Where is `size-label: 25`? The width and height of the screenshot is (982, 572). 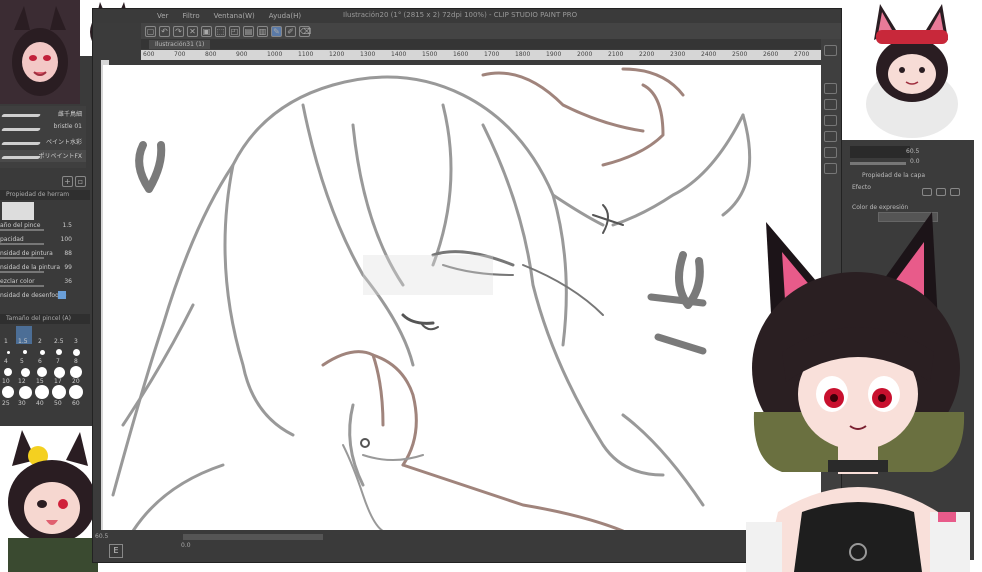
size-label: 25 is located at coordinates (6, 403).